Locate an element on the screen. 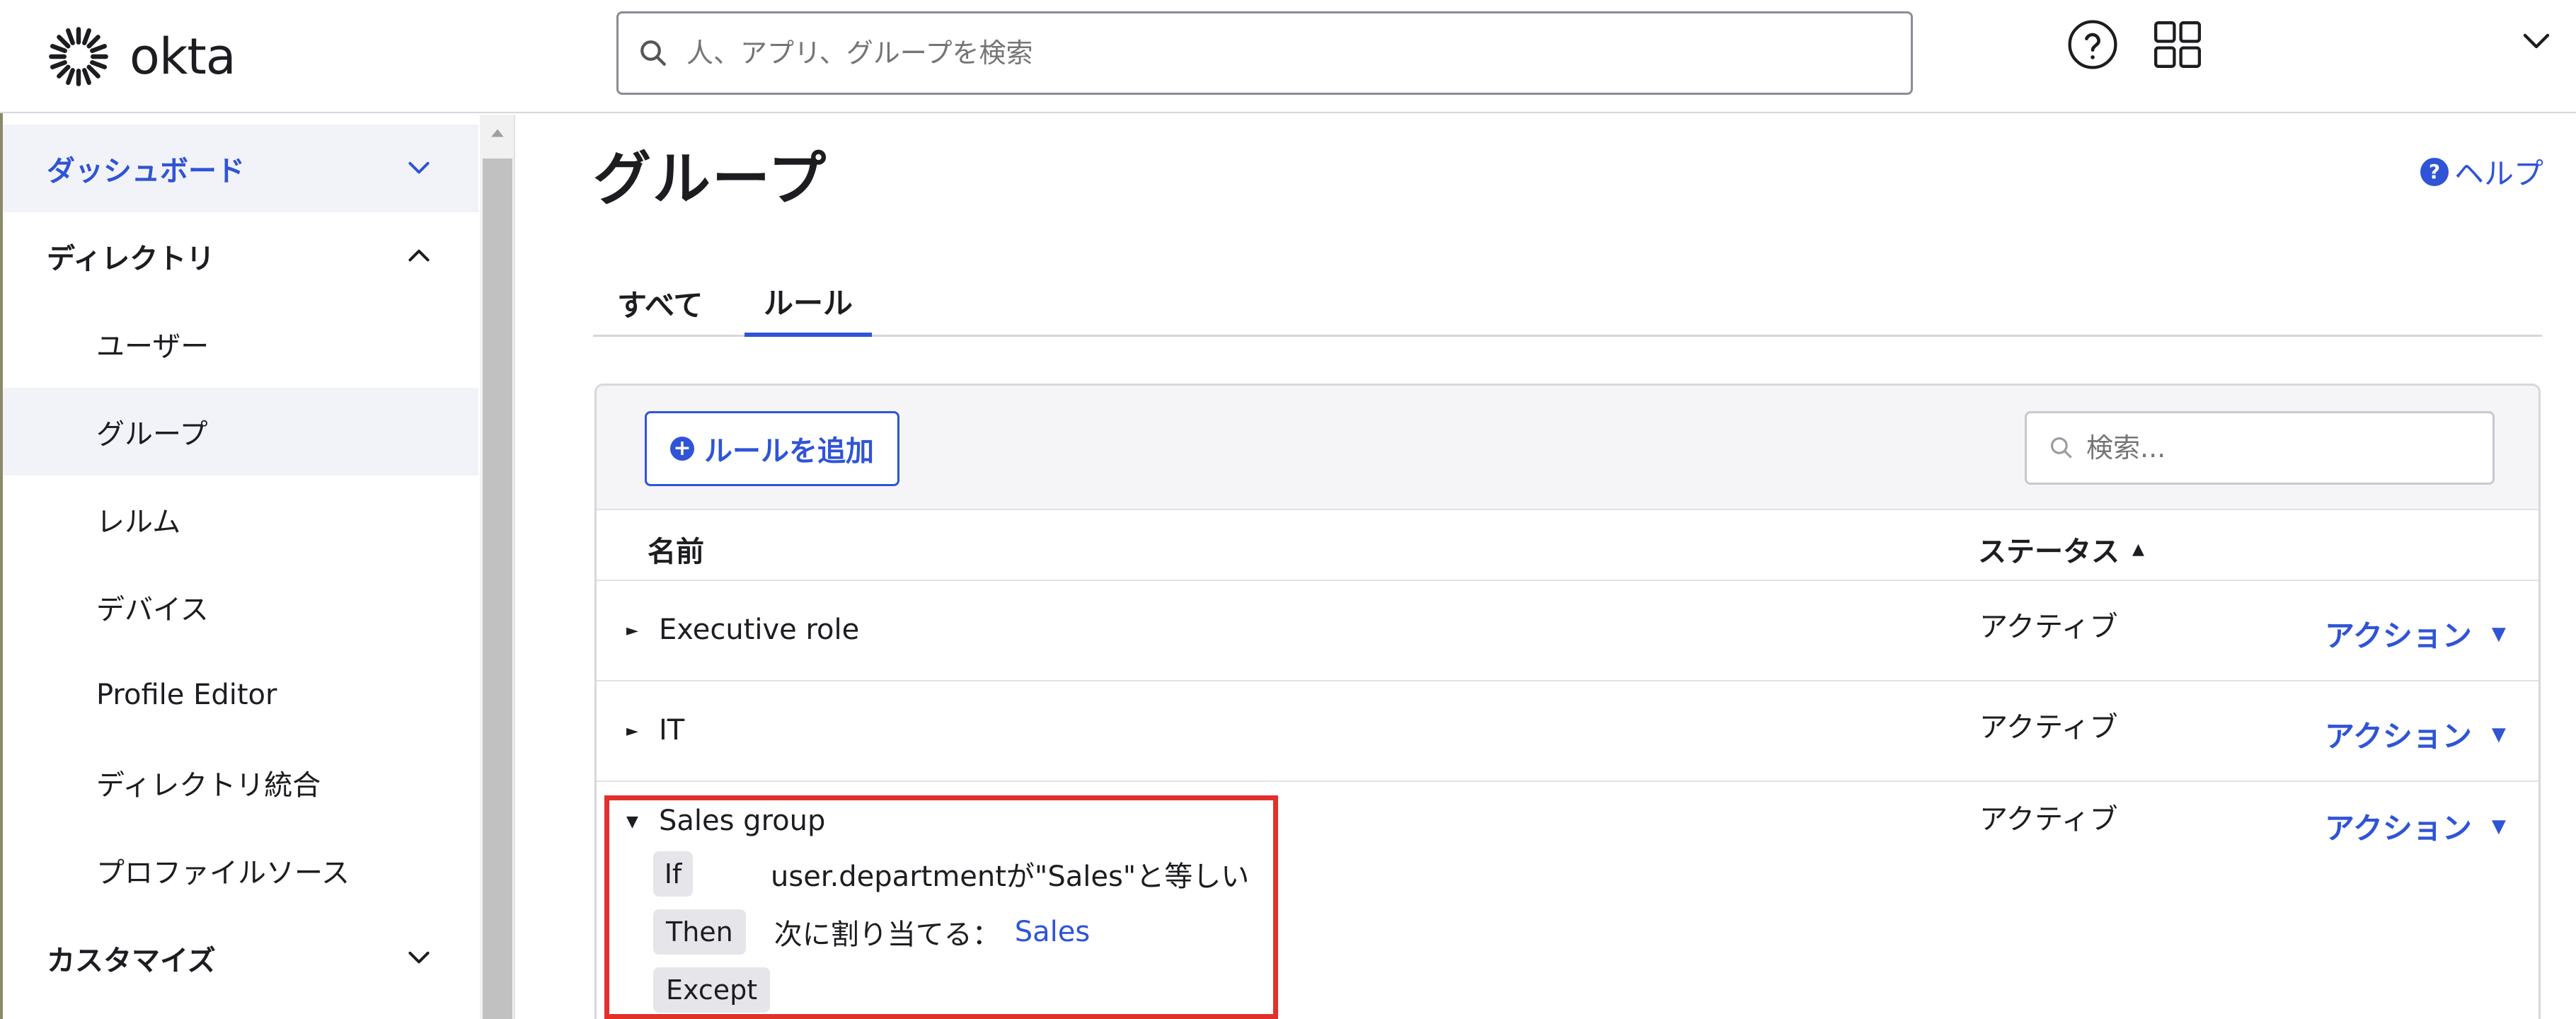 The height and width of the screenshot is (1019, 2576). global-search-input is located at coordinates (1288, 53).